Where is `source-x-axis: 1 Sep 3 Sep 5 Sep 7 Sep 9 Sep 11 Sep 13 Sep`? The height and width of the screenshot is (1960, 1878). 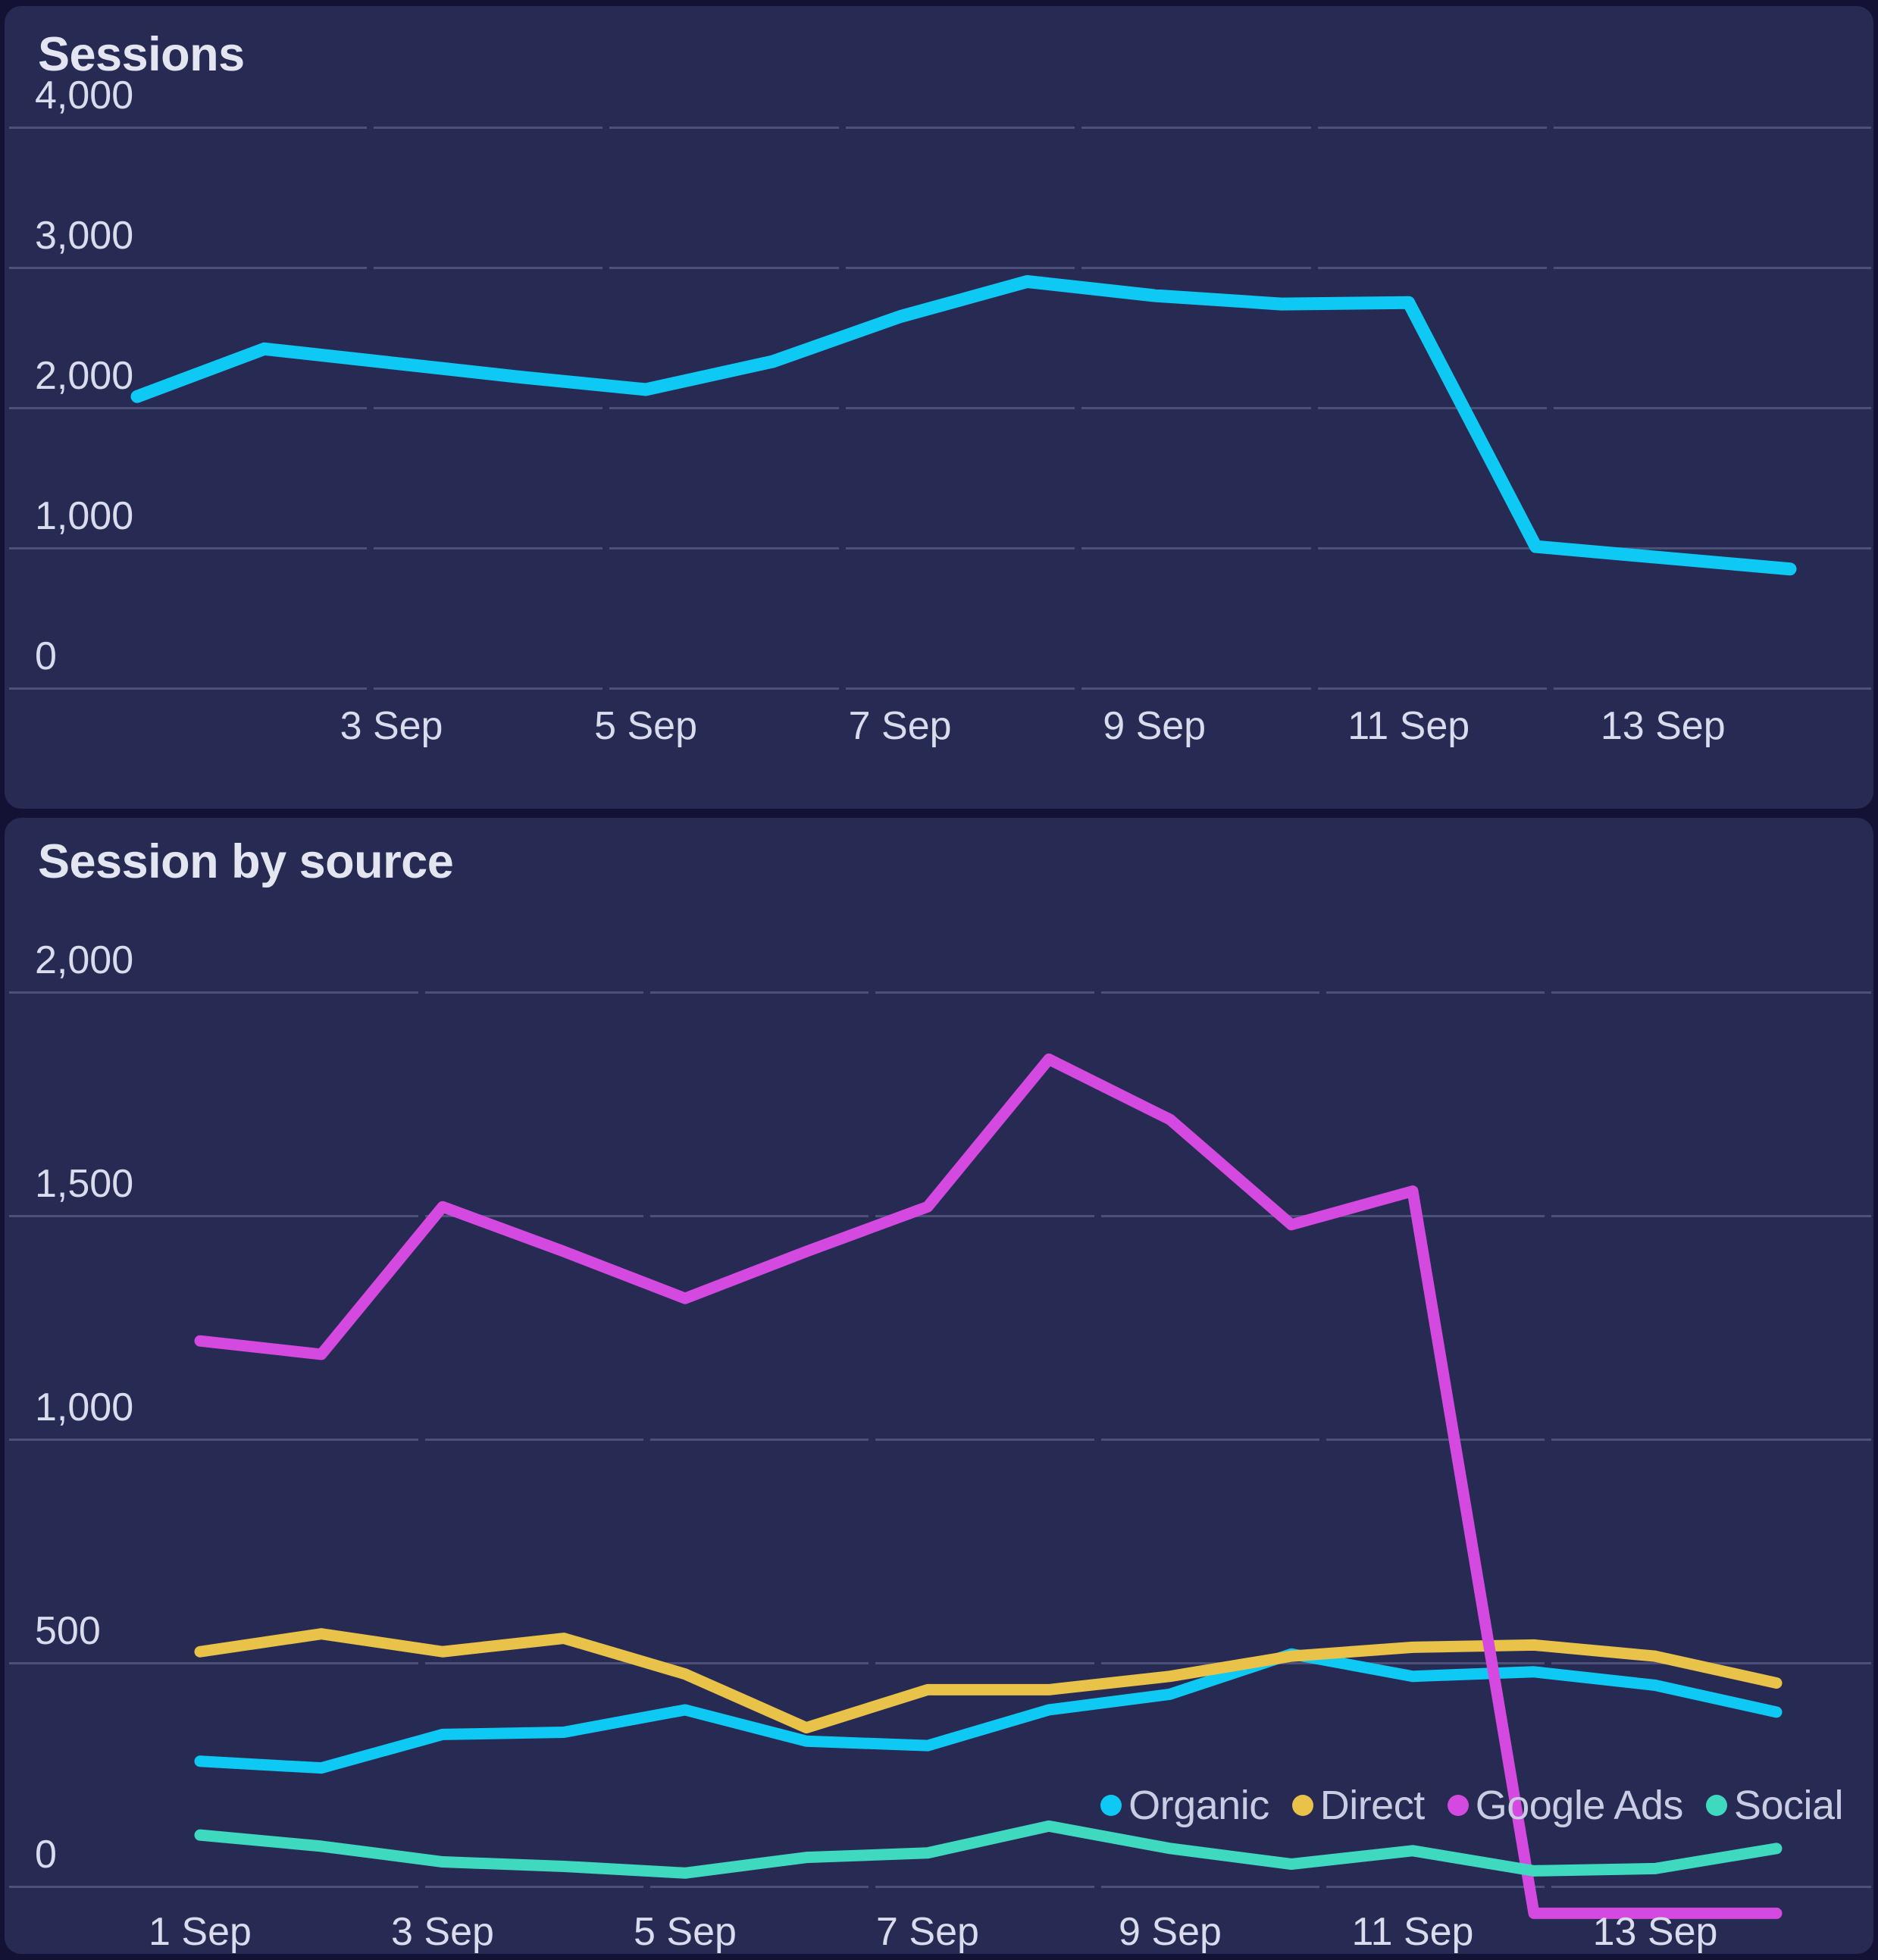
source-x-axis: 1 Sep 3 Sep 5 Sep 7 Sep 9 Sep 11 Sep 13 Sep is located at coordinates (939, 1931).